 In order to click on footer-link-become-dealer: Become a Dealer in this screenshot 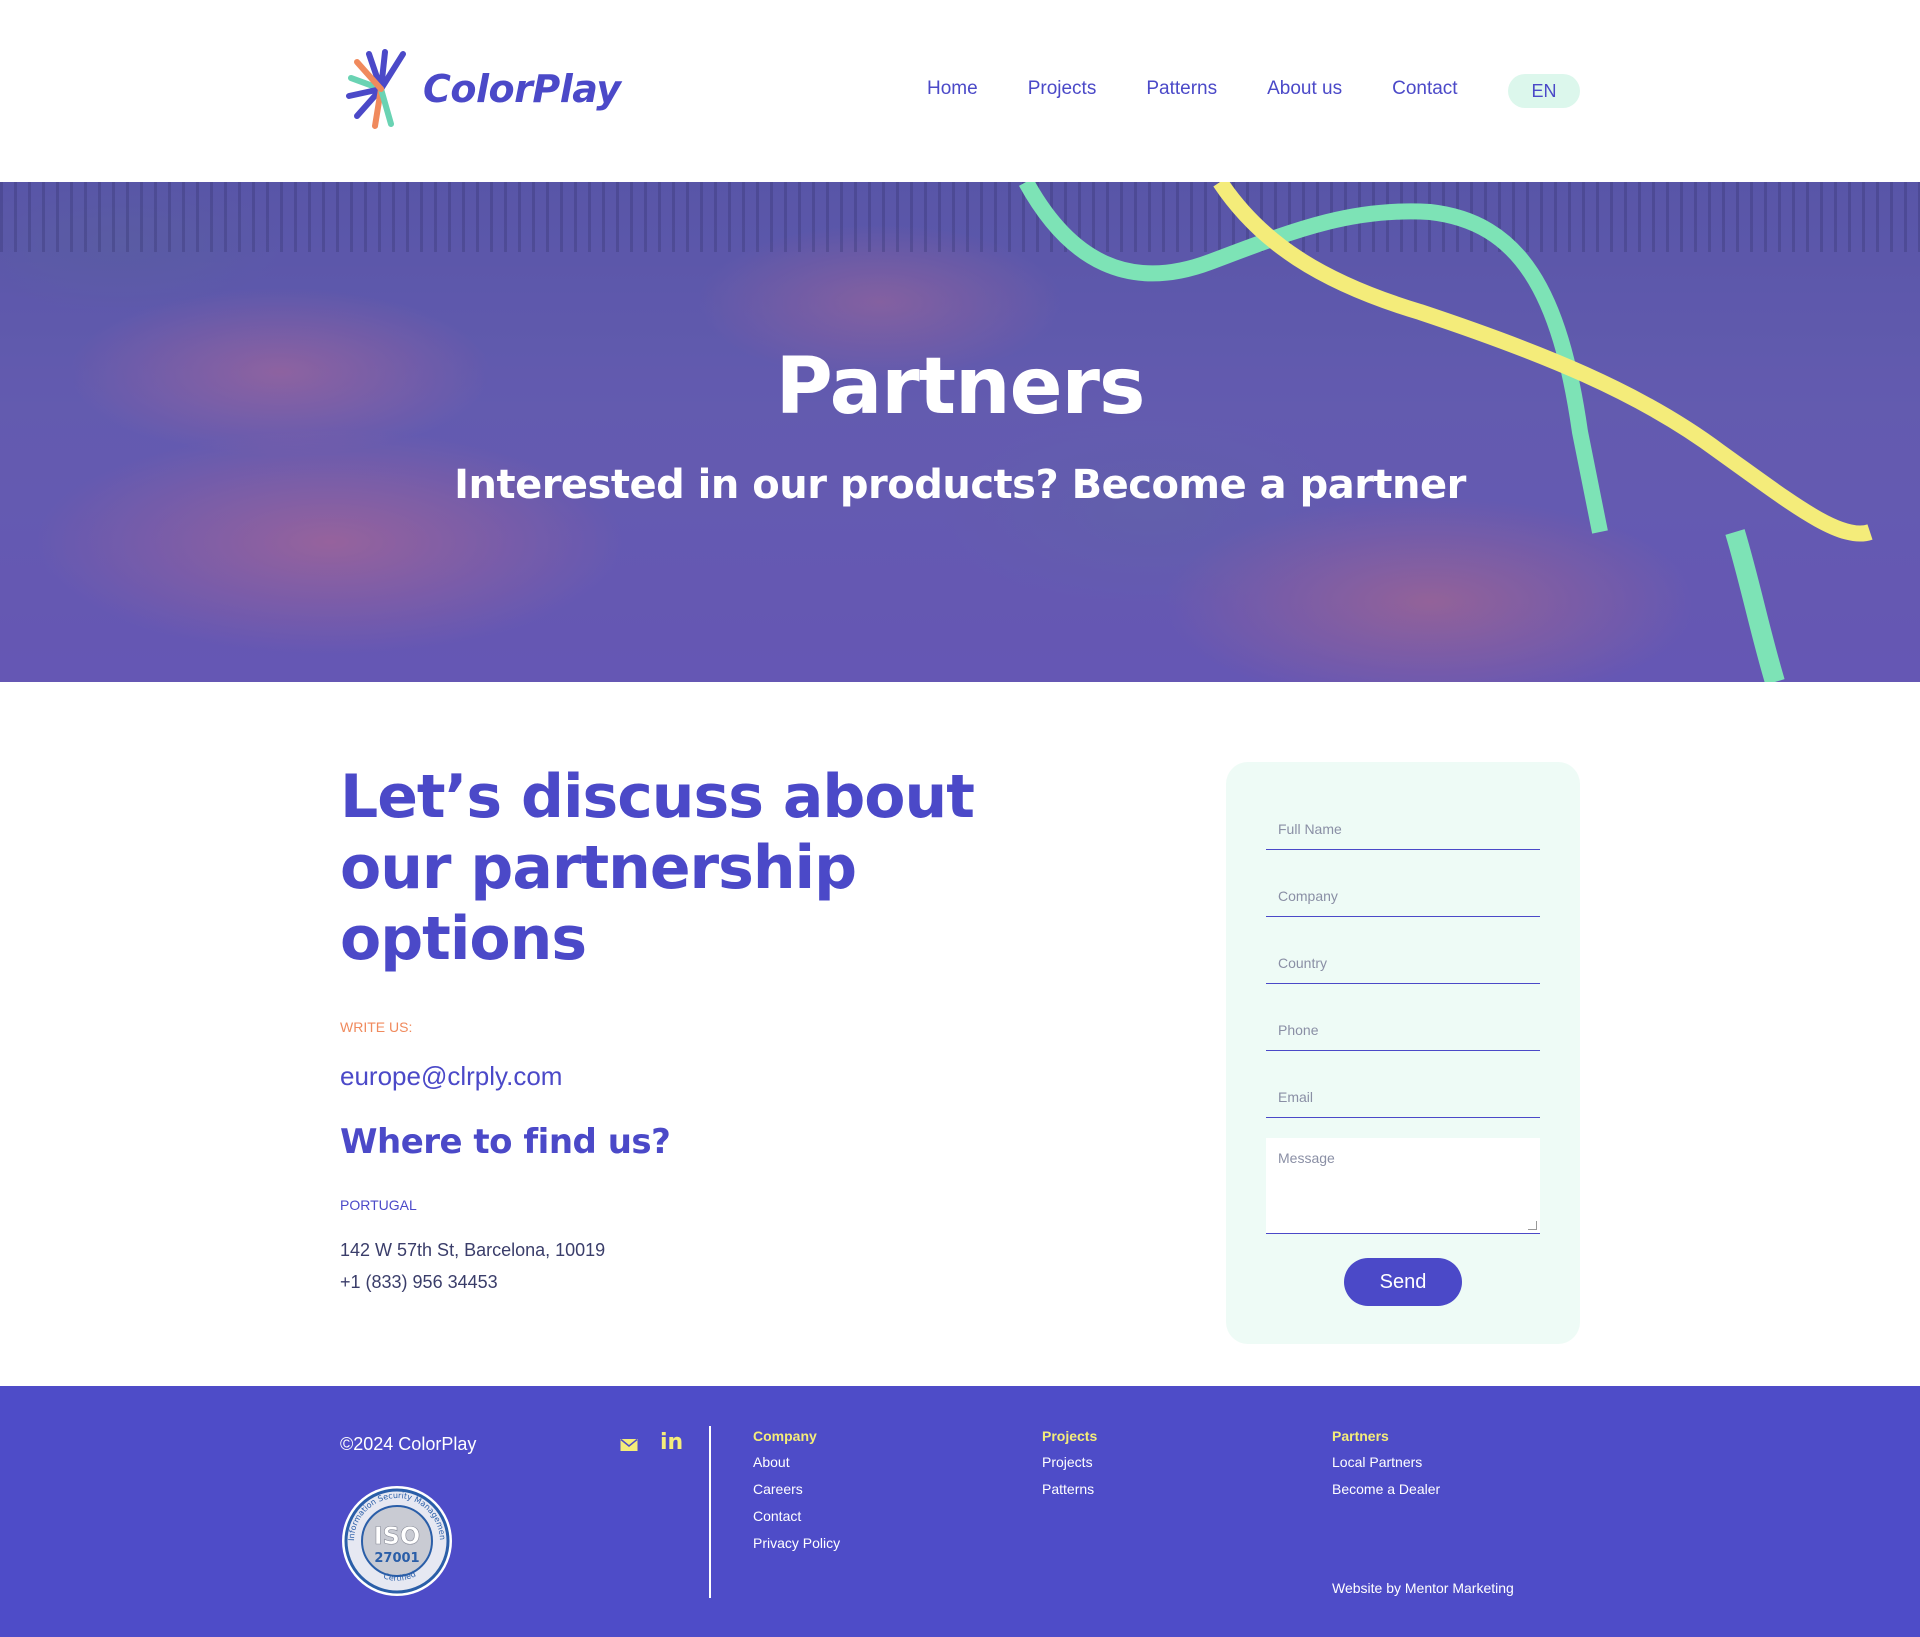, I will do `click(1386, 1489)`.